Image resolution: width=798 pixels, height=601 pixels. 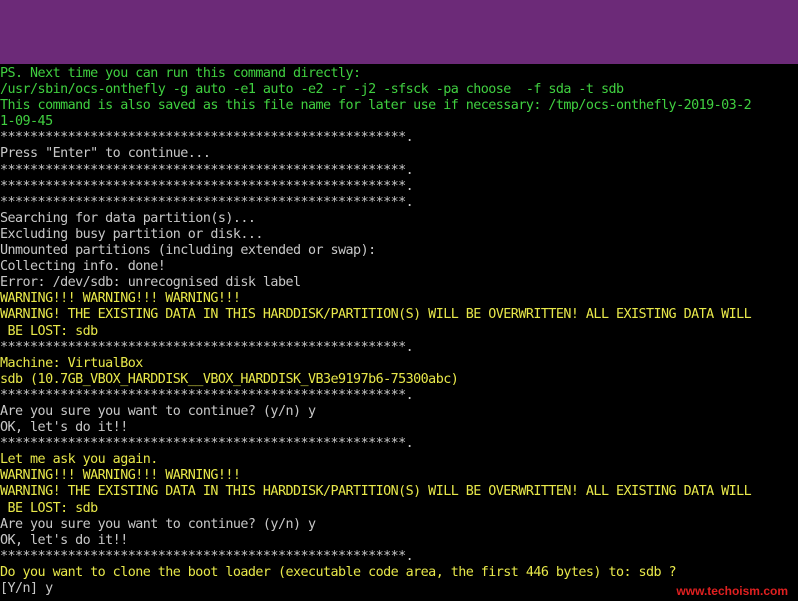 What do you see at coordinates (26, 122) in the screenshot?
I see `terminal-line: 1-09-45` at bounding box center [26, 122].